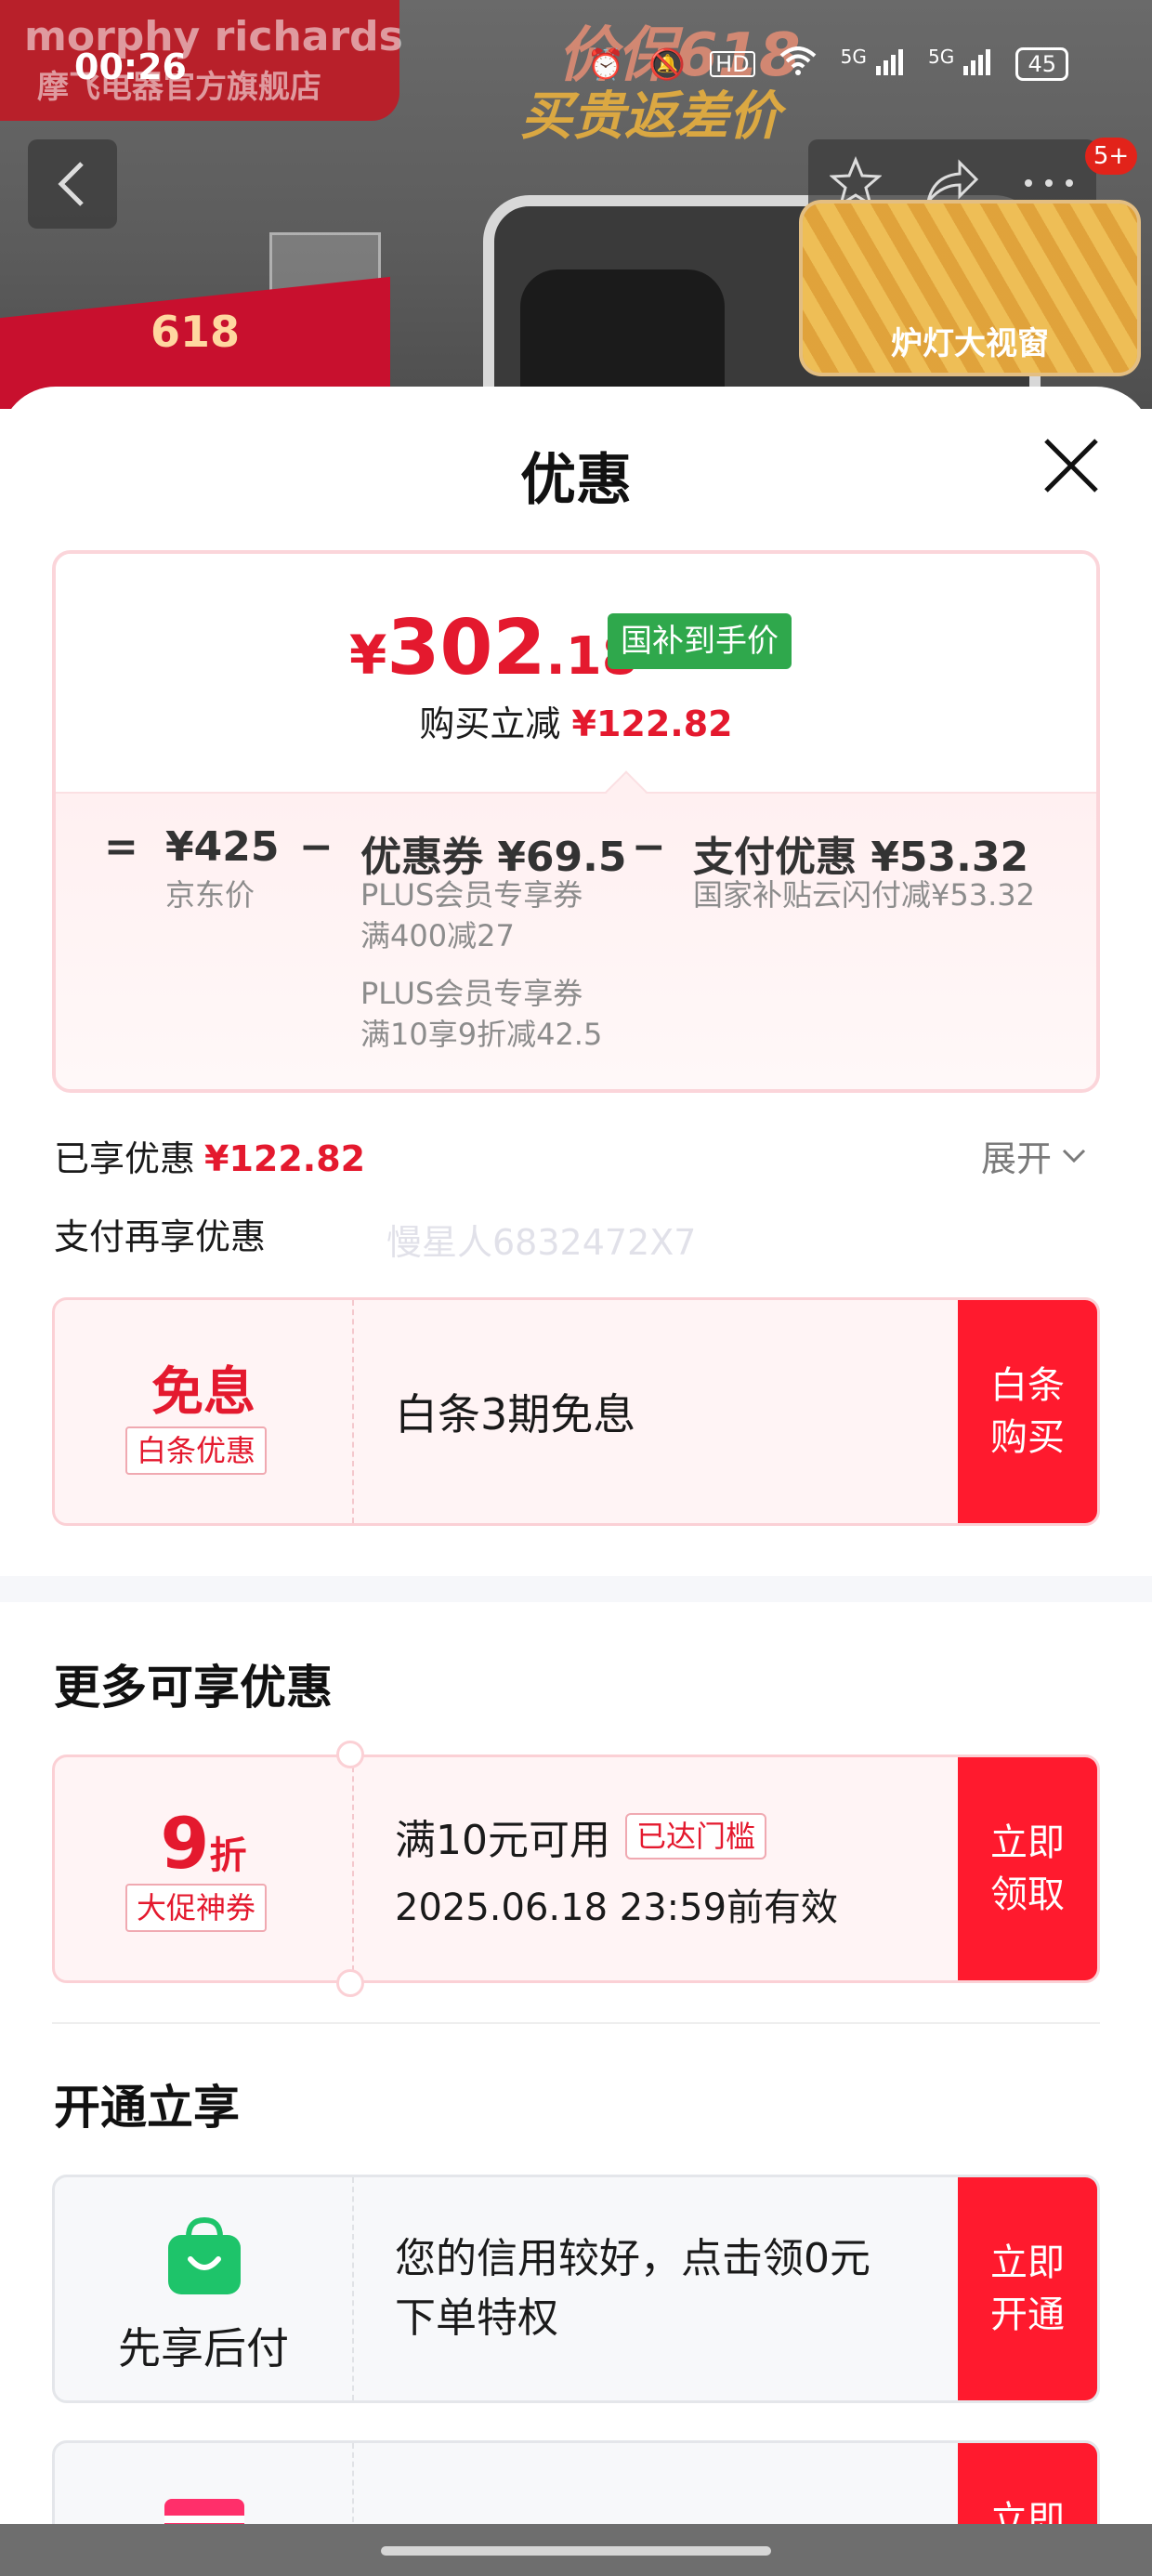 This screenshot has width=1152, height=2576. What do you see at coordinates (672, 1411) in the screenshot?
I see `baitiao-offer-main: 白条3期免息` at bounding box center [672, 1411].